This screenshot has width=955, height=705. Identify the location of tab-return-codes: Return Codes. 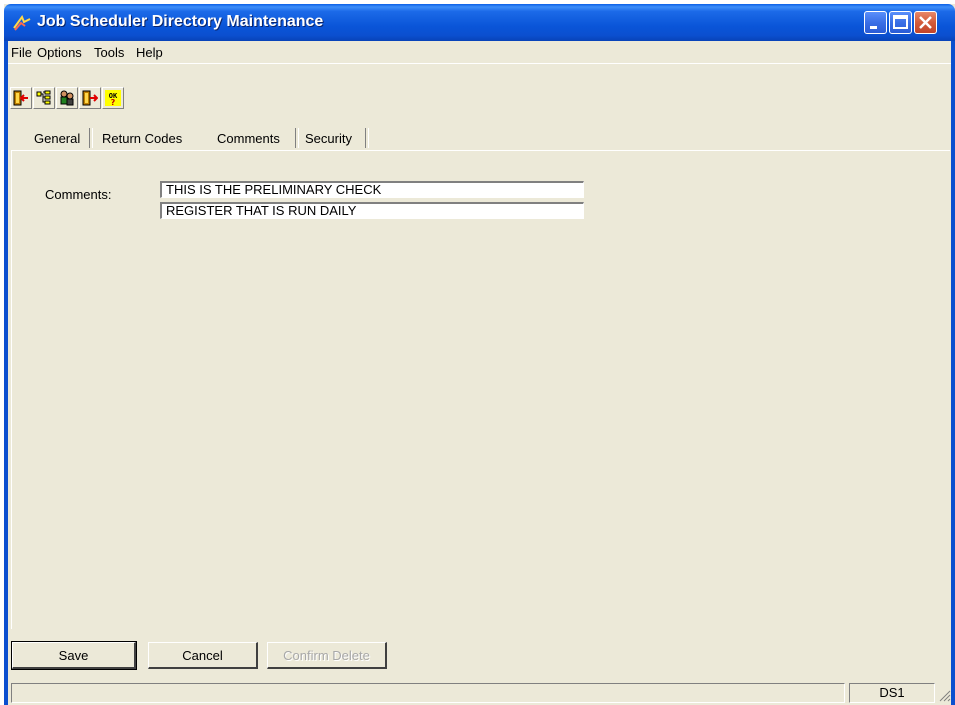
(154, 137).